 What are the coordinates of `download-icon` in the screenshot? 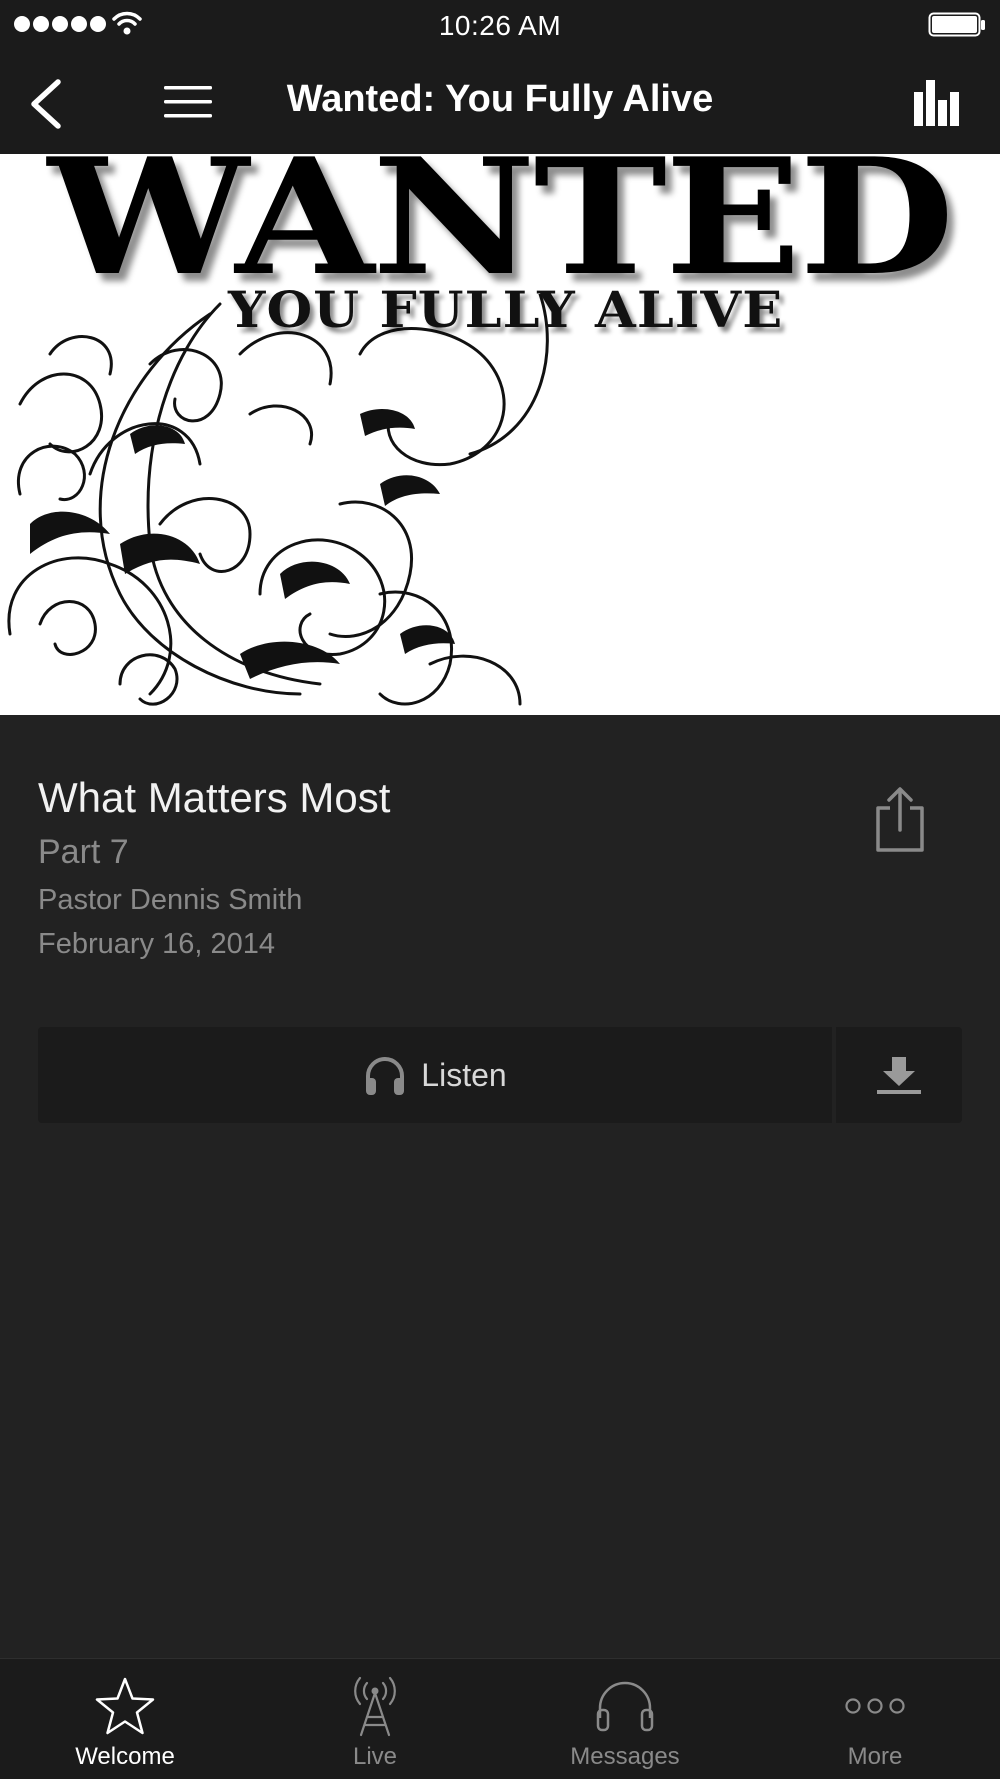 It's located at (899, 1075).